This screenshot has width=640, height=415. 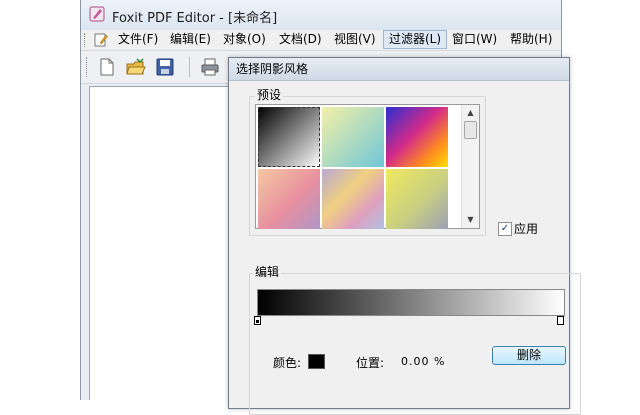 What do you see at coordinates (86, 40) in the screenshot?
I see `menubar-grip` at bounding box center [86, 40].